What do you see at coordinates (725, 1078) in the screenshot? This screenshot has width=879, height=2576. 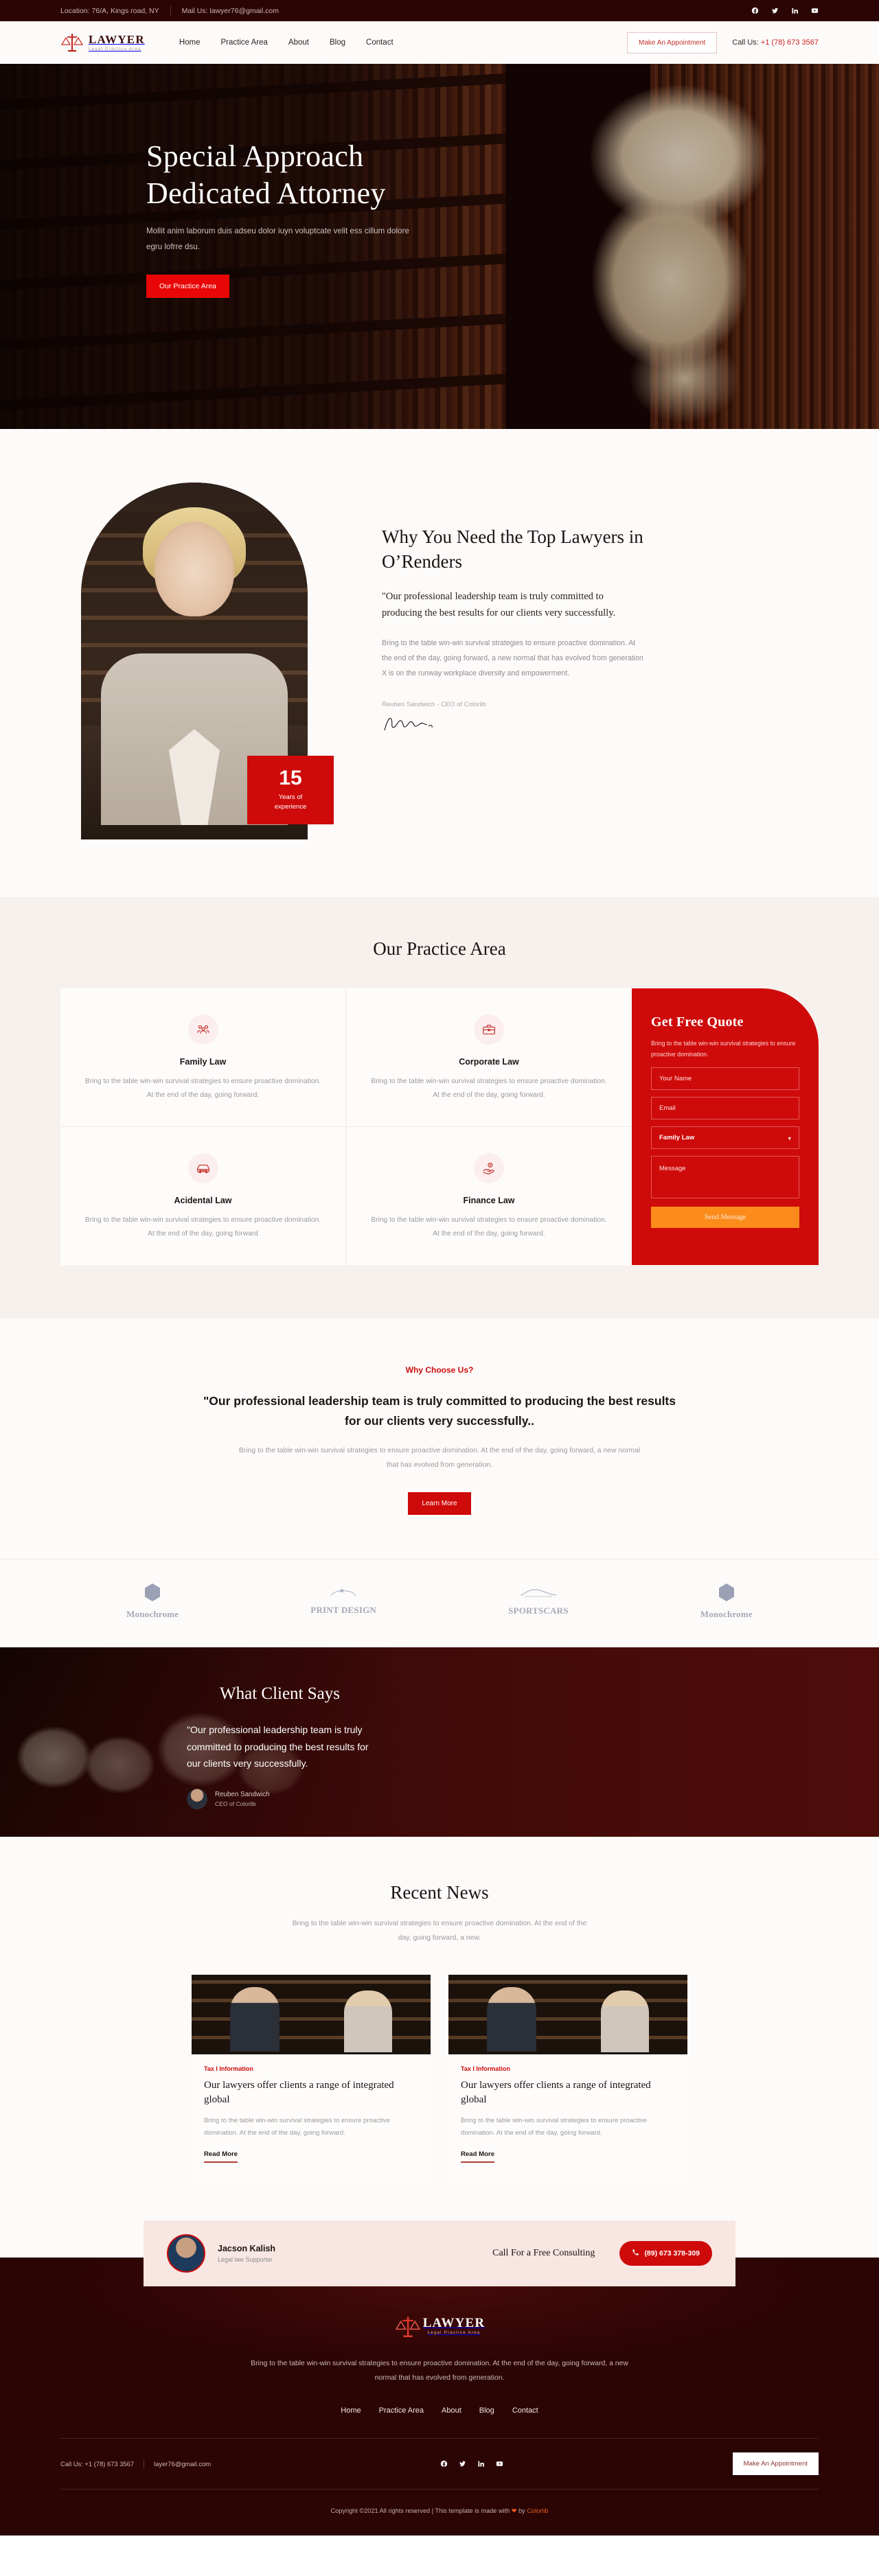 I see `quote-name-input` at bounding box center [725, 1078].